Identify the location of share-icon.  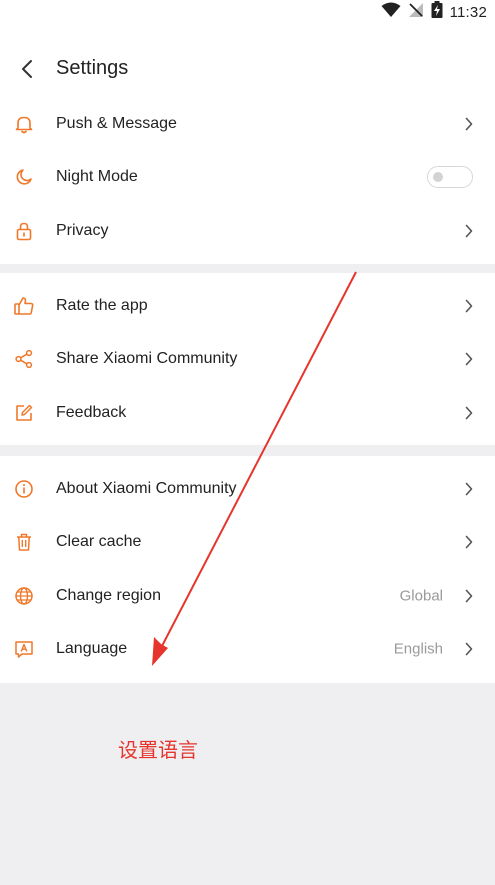
(24, 359).